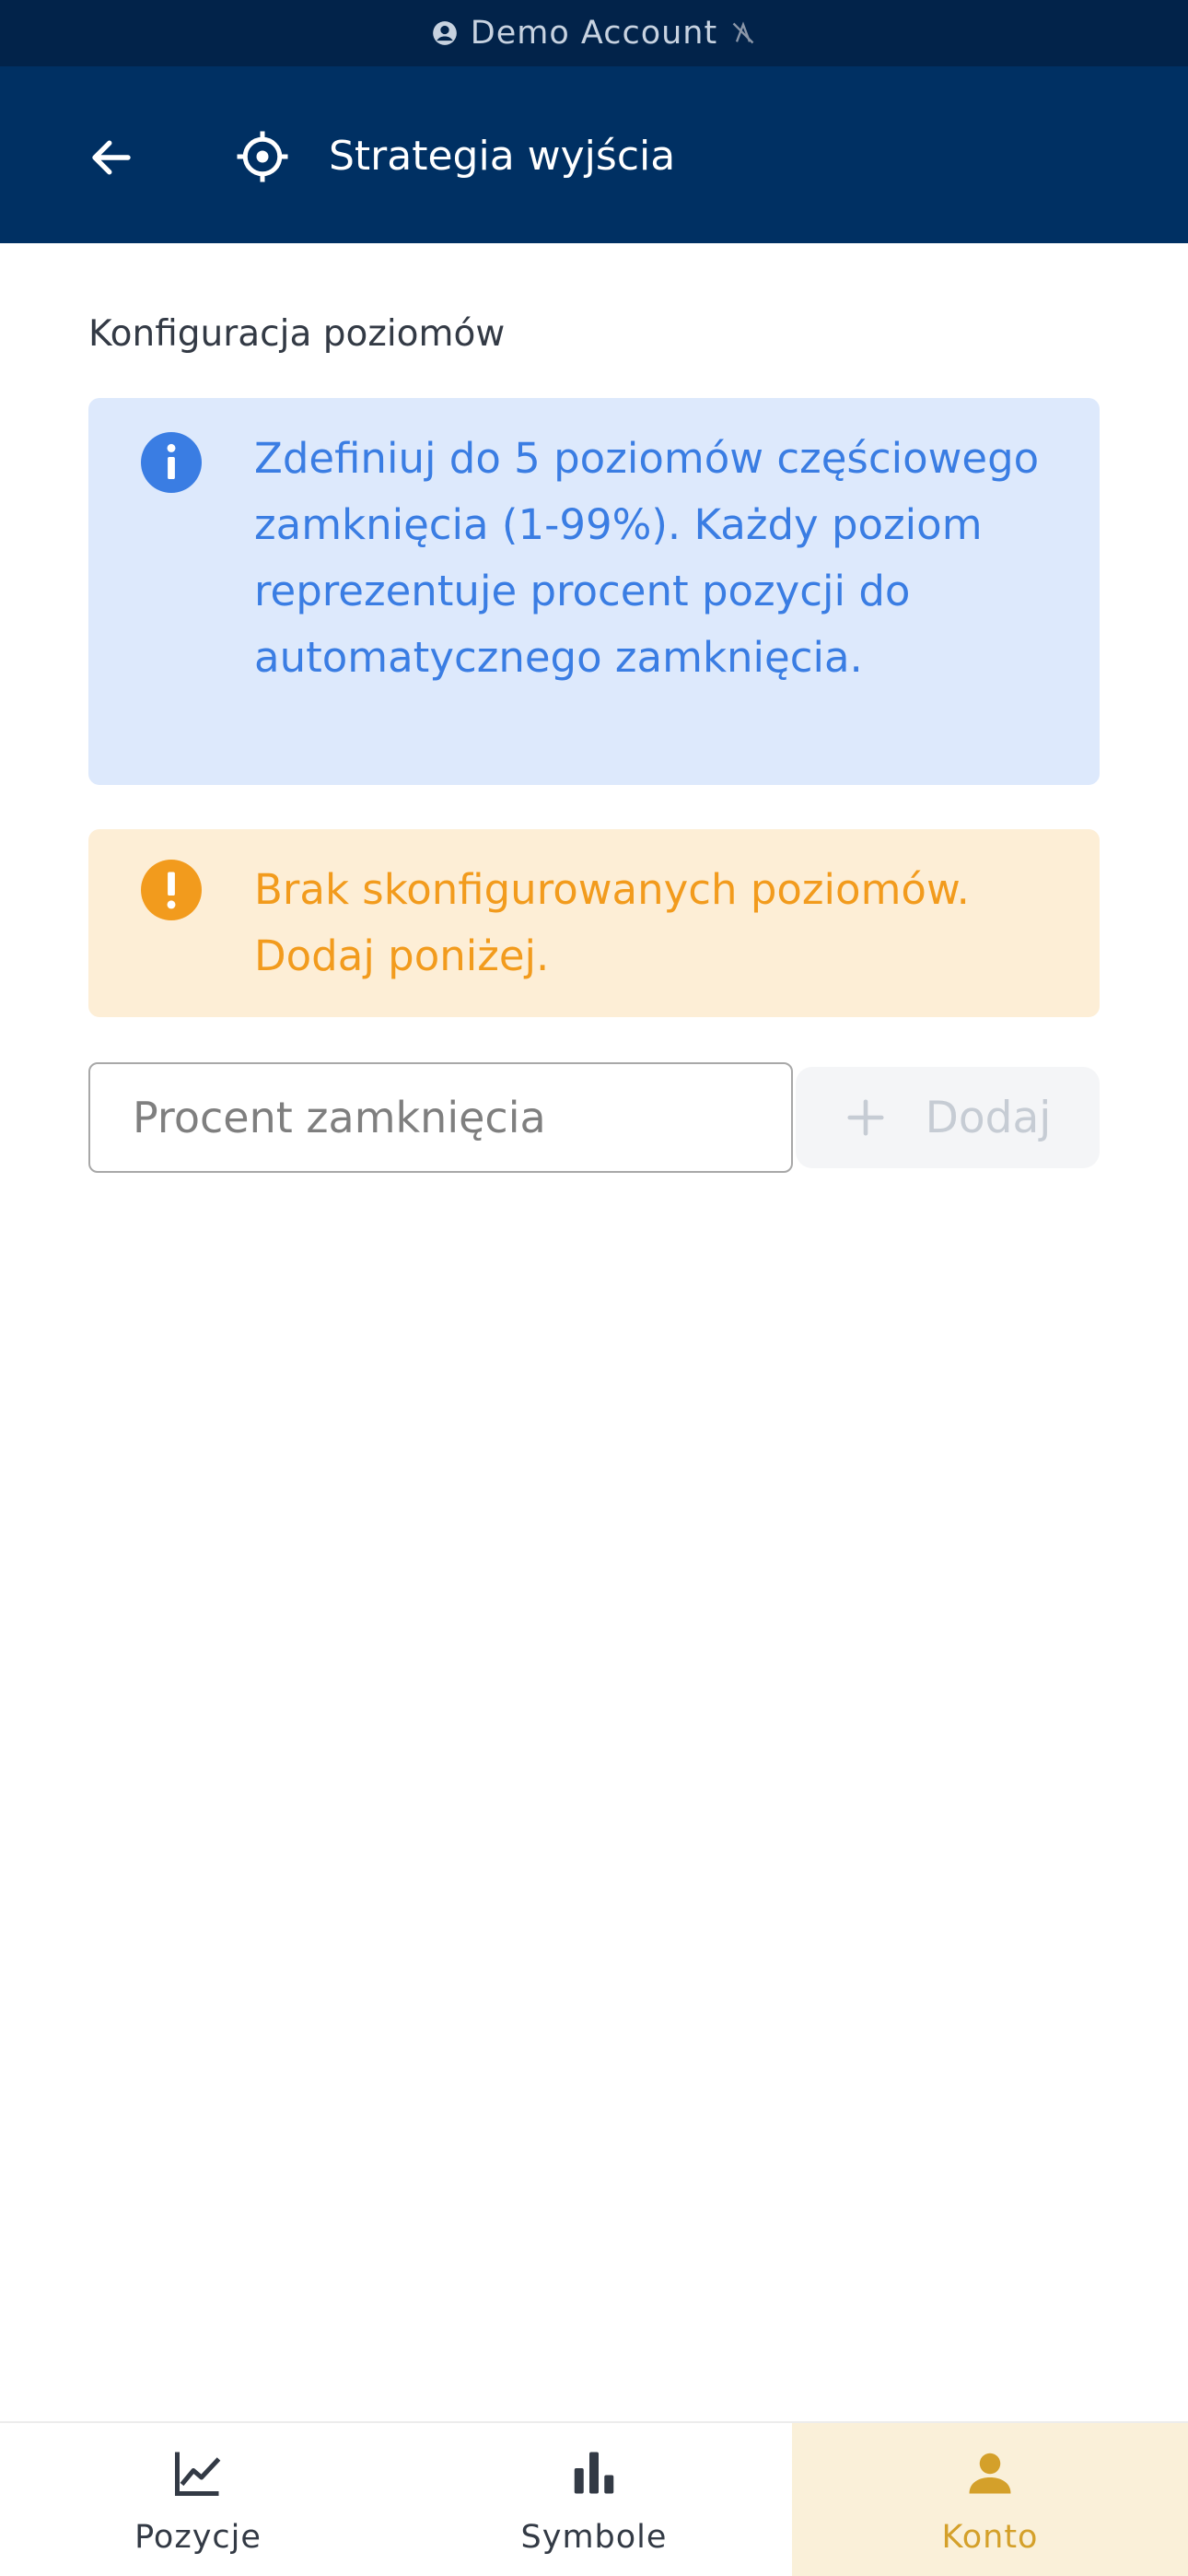  I want to click on app-header: Strategia wyjścia, so click(594, 154).